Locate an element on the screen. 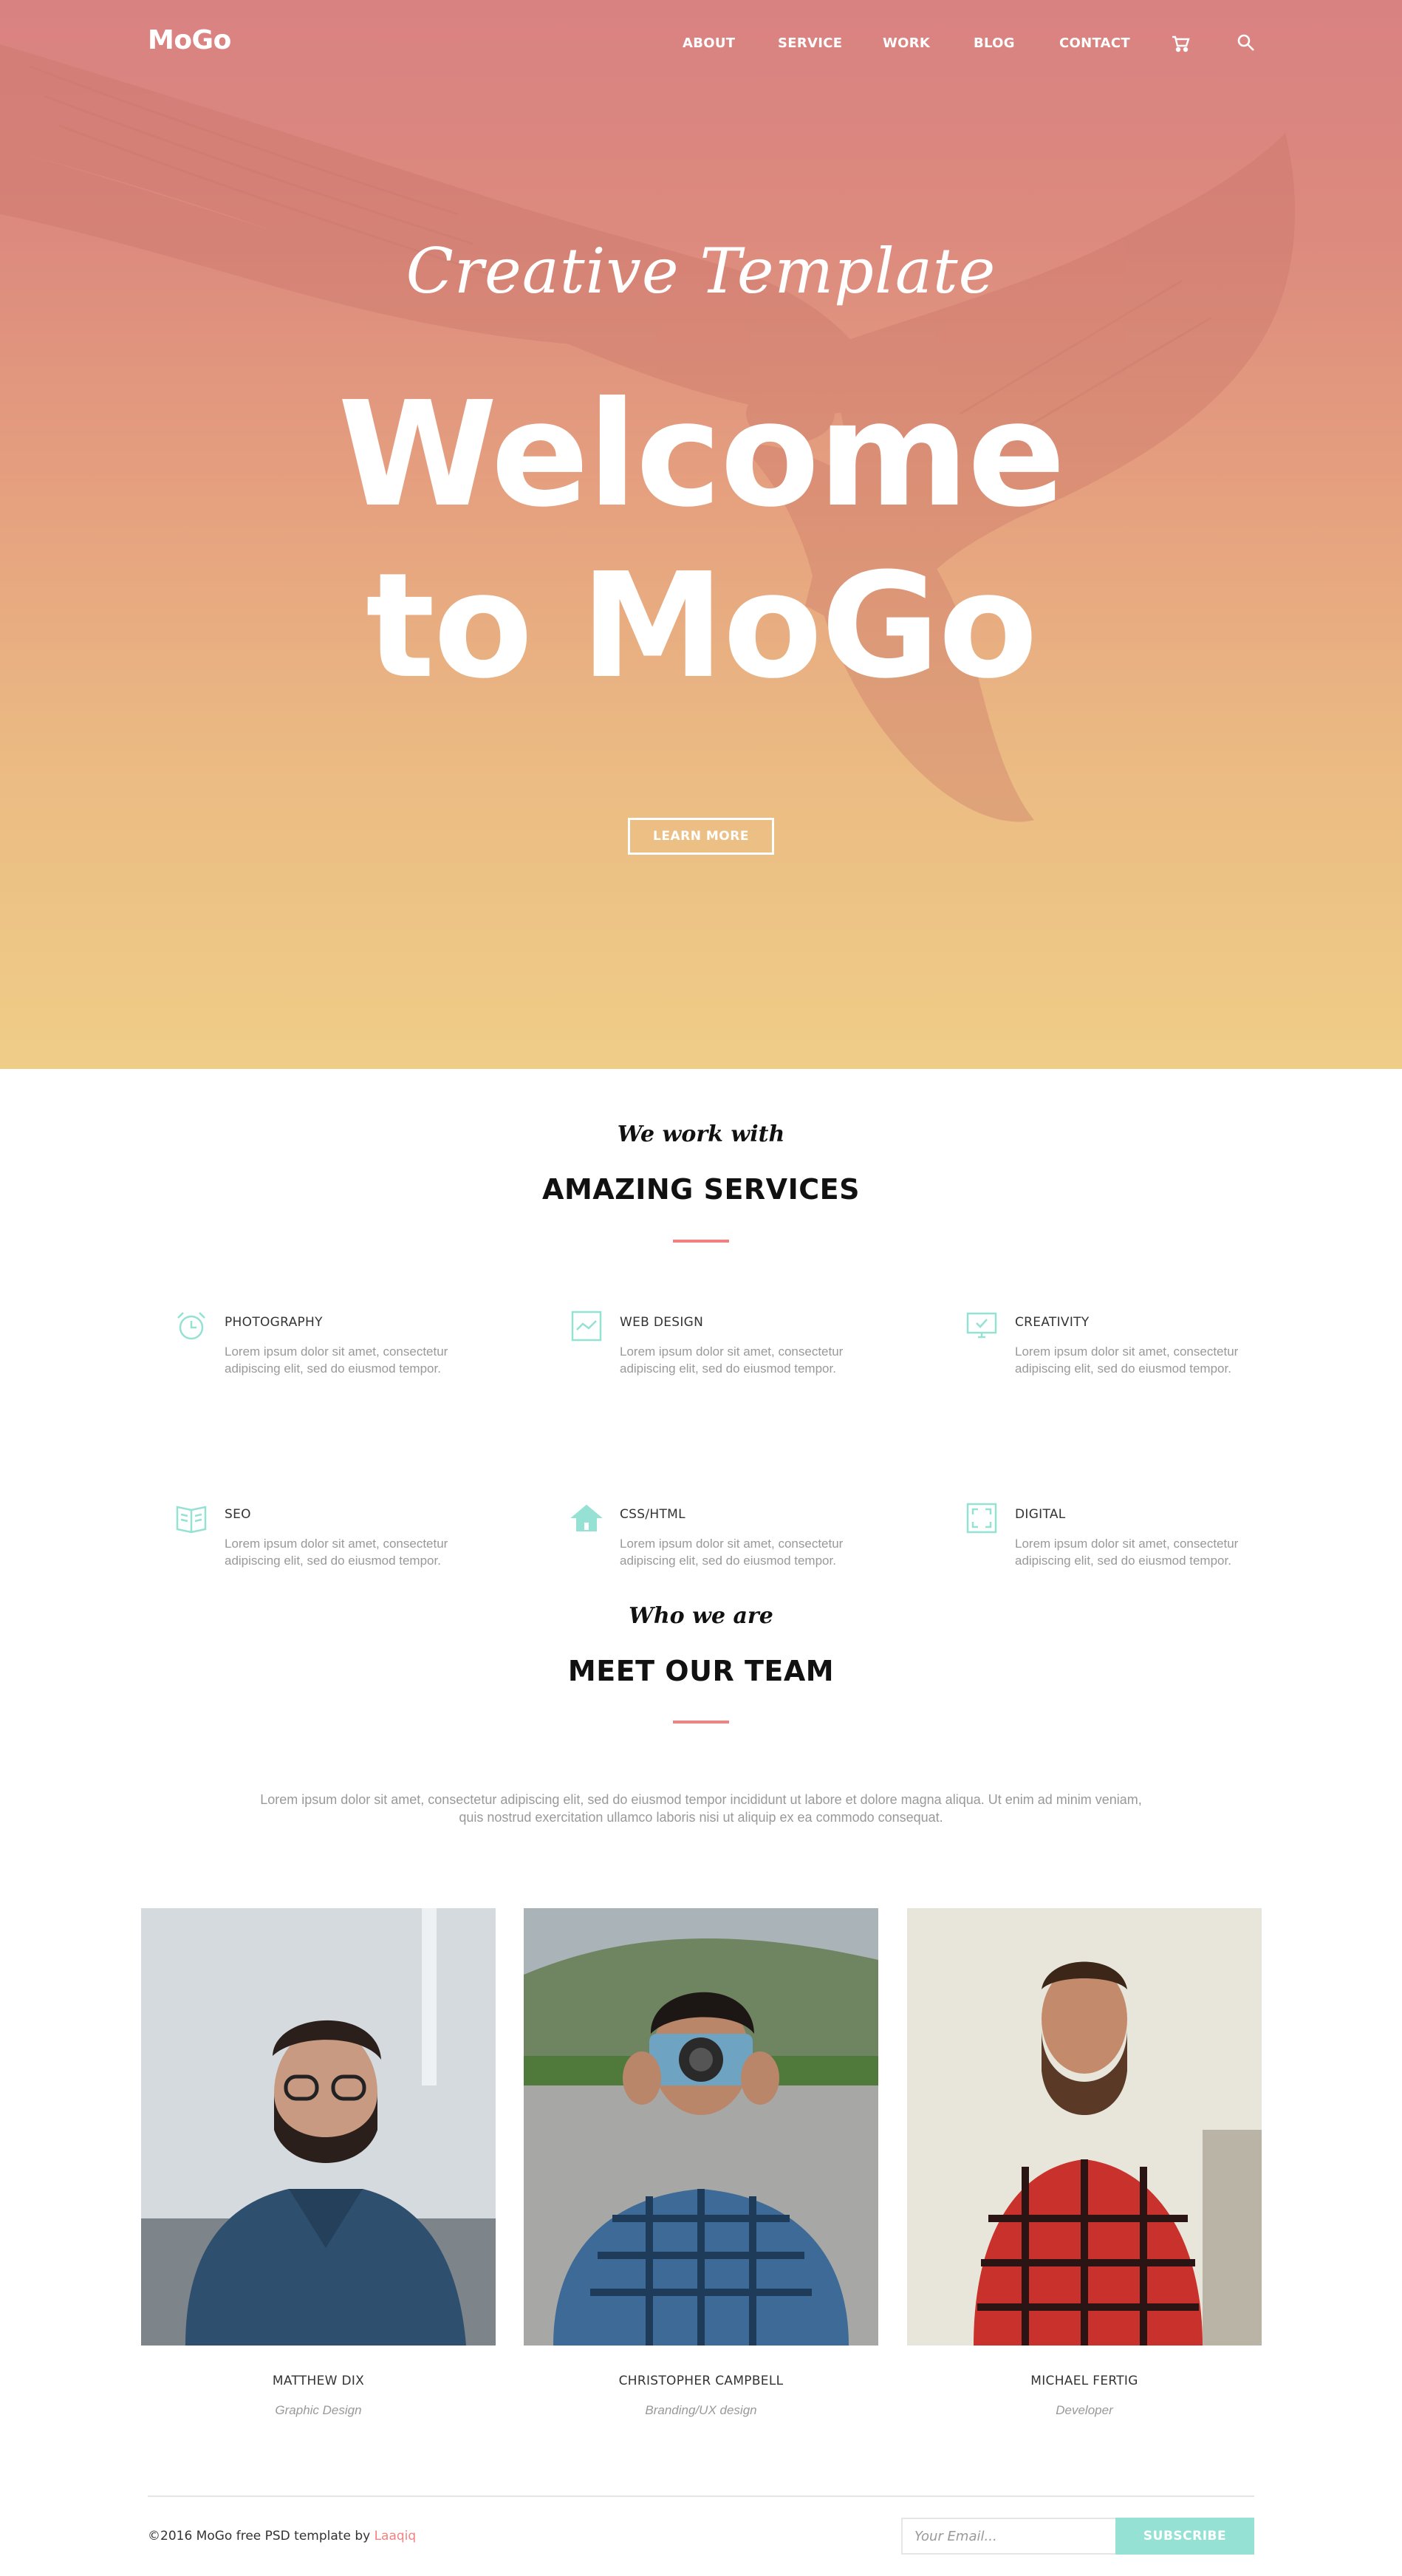 Image resolution: width=1402 pixels, height=2576 pixels. line-chart-icon is located at coordinates (586, 1326).